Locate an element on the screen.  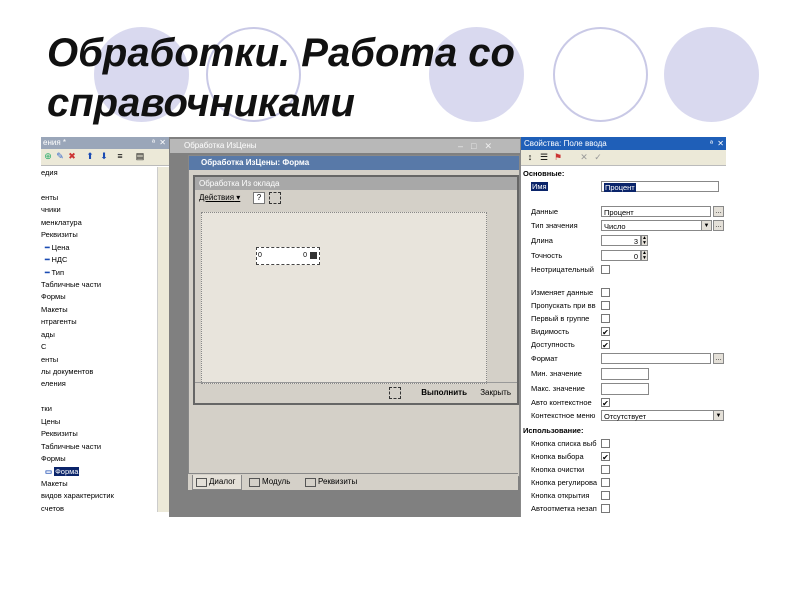
nonneg-checkbox is located at coordinates (605, 269).